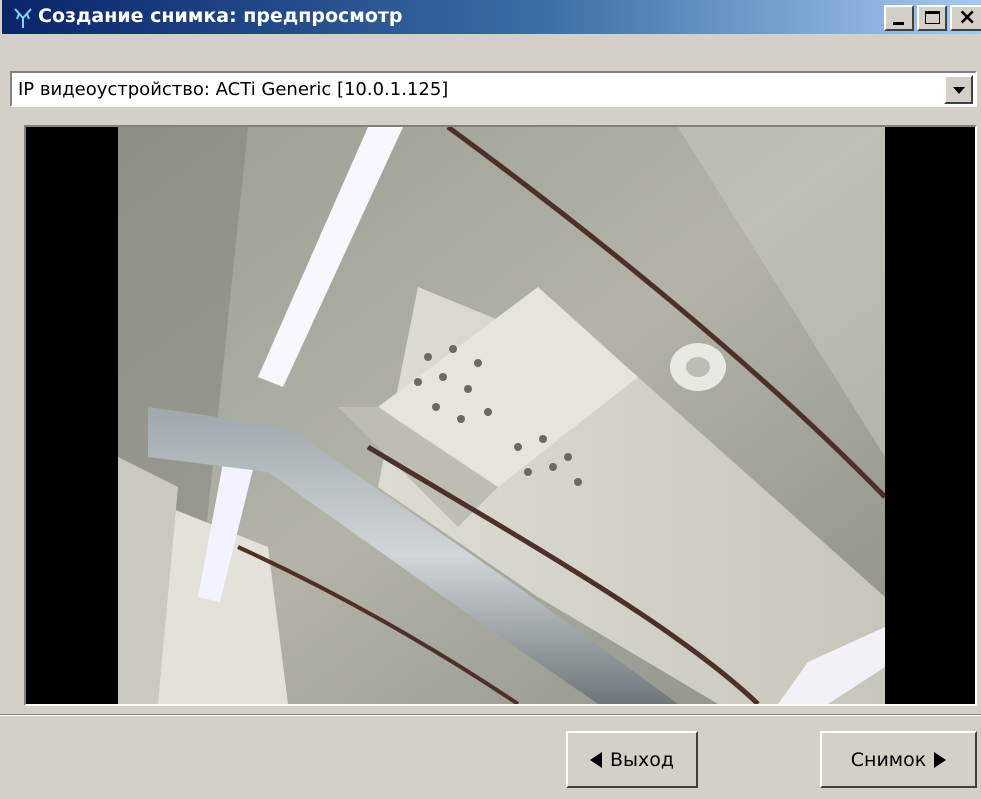 This screenshot has width=981, height=799. I want to click on close-button: ×, so click(965, 18).